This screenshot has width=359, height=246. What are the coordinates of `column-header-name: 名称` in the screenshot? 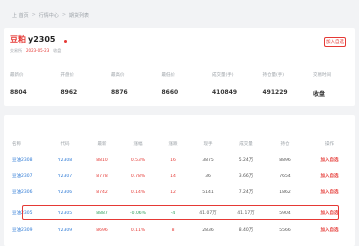 It's located at (16, 144).